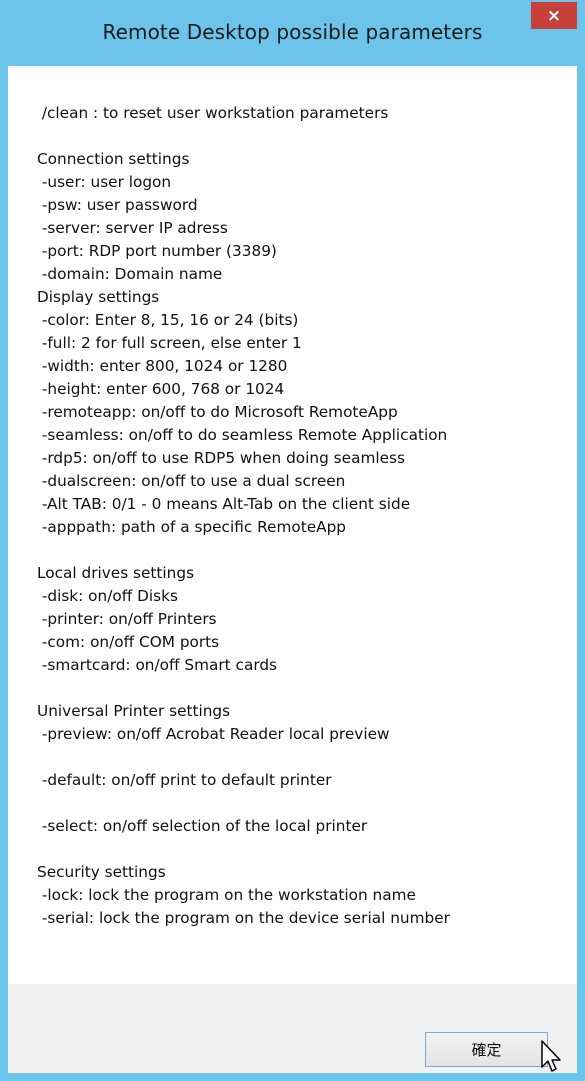 The image size is (585, 1081). I want to click on display-item: -apppath: path of a specific RemoteApp, so click(192, 527).